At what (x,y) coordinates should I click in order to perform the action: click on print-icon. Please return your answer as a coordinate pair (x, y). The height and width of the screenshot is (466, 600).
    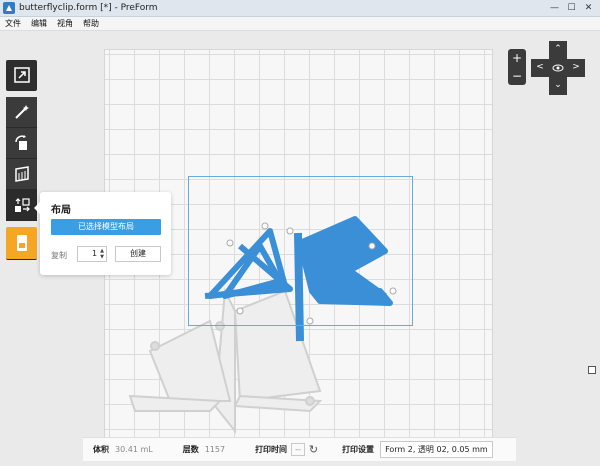
    Looking at the image, I should click on (21, 243).